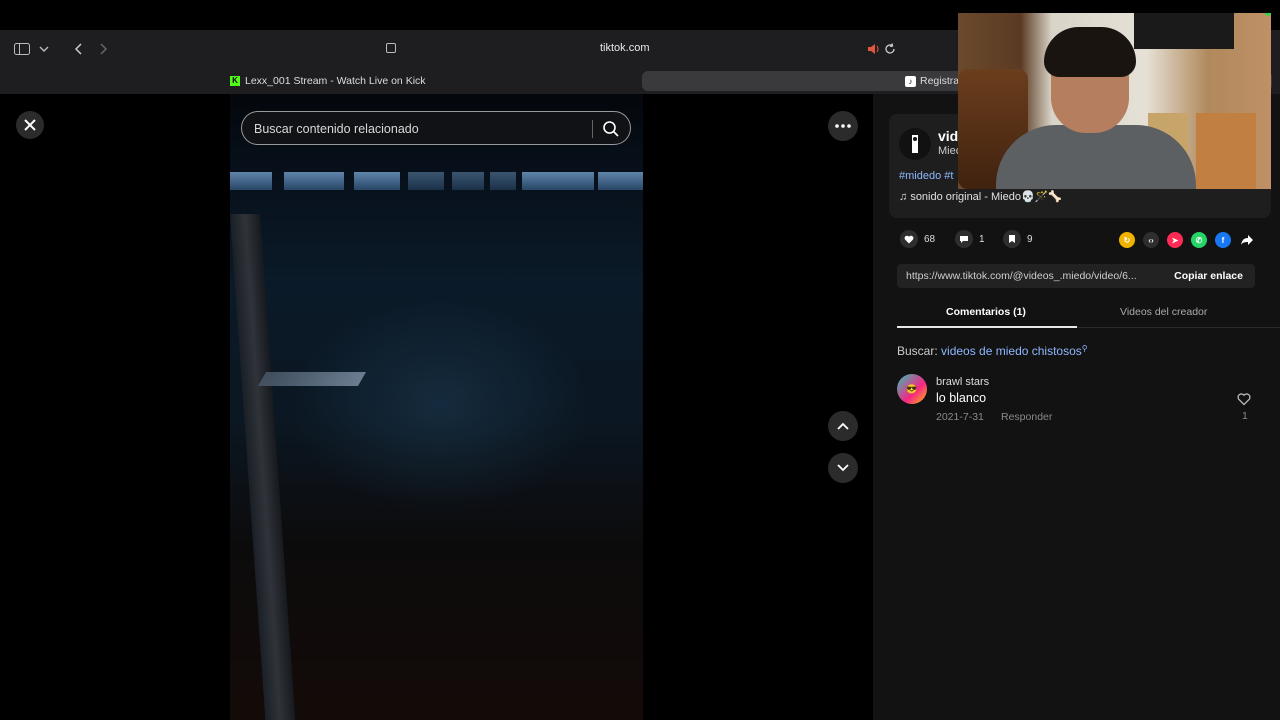 This screenshot has height=720, width=1280. What do you see at coordinates (1199, 240) in the screenshot?
I see `whatsapp-icon: ✆` at bounding box center [1199, 240].